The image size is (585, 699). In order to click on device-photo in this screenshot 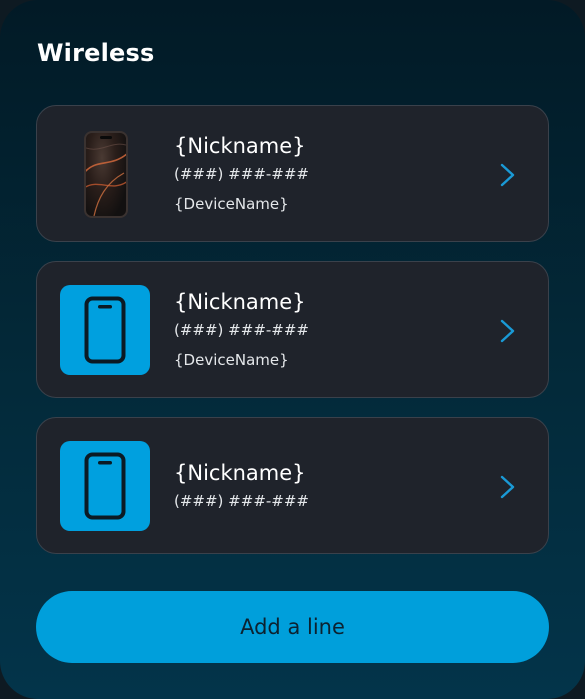, I will do `click(106, 174)`.